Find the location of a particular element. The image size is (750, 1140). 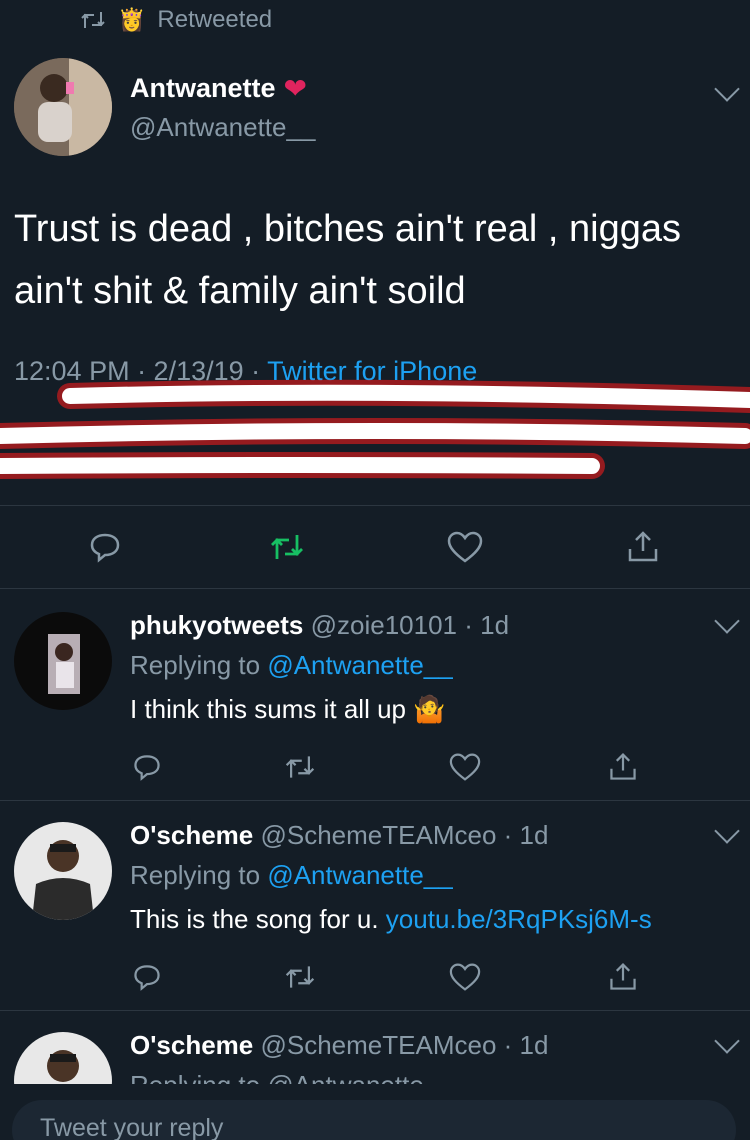

author-name: Antwanette ❤ is located at coordinates (218, 88).